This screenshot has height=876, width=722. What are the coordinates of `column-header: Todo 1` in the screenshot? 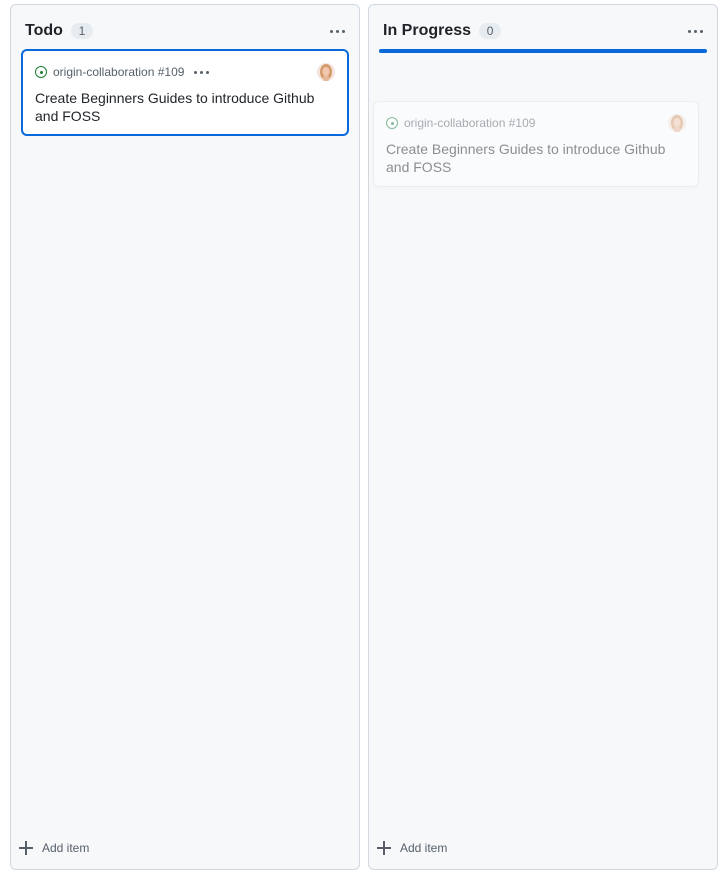 It's located at (187, 31).